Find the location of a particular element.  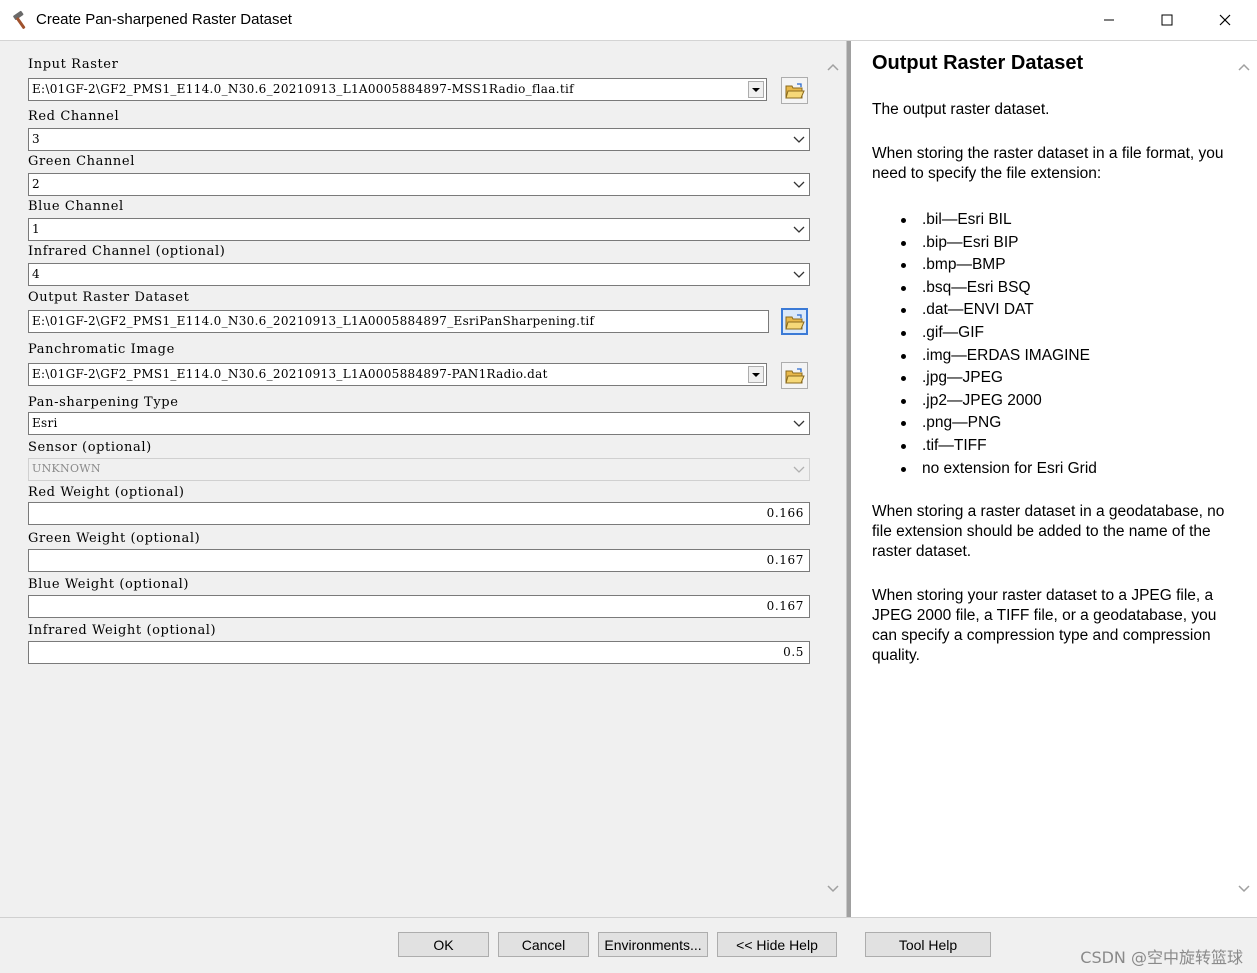

sensor-label: Sensor (optional) is located at coordinates (90, 447).